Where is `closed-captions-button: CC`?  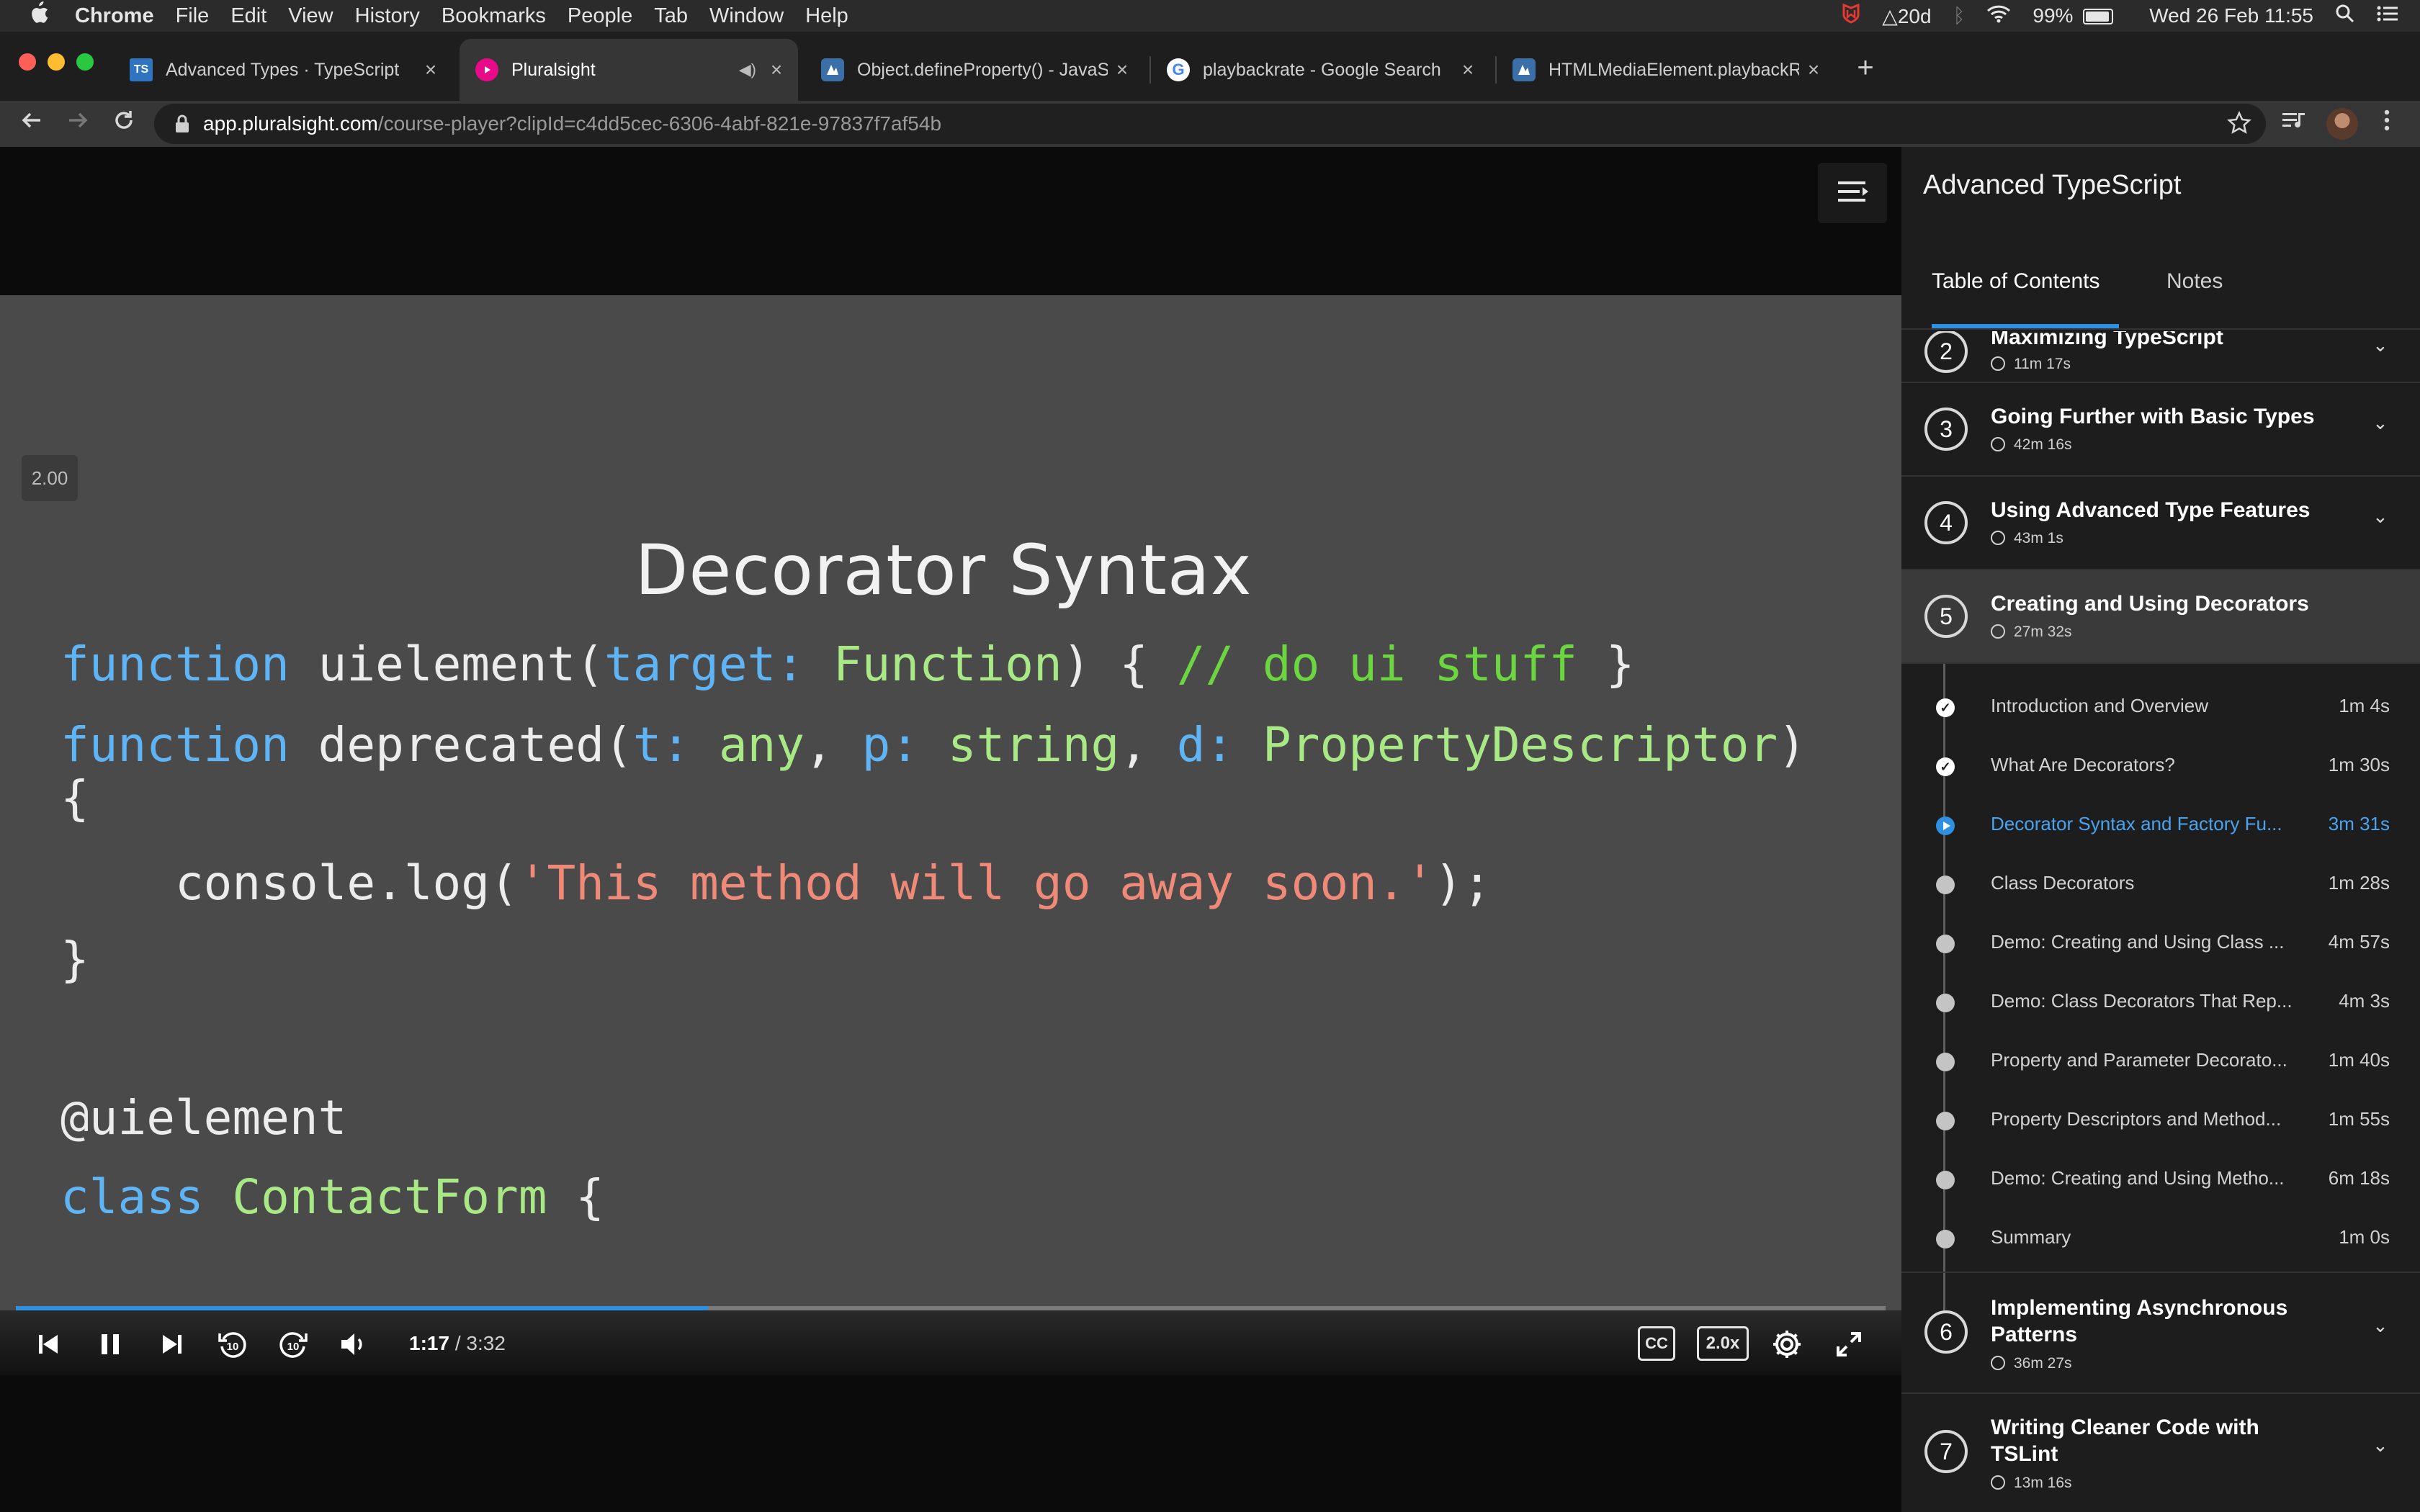
closed-captions-button: CC is located at coordinates (1656, 1343).